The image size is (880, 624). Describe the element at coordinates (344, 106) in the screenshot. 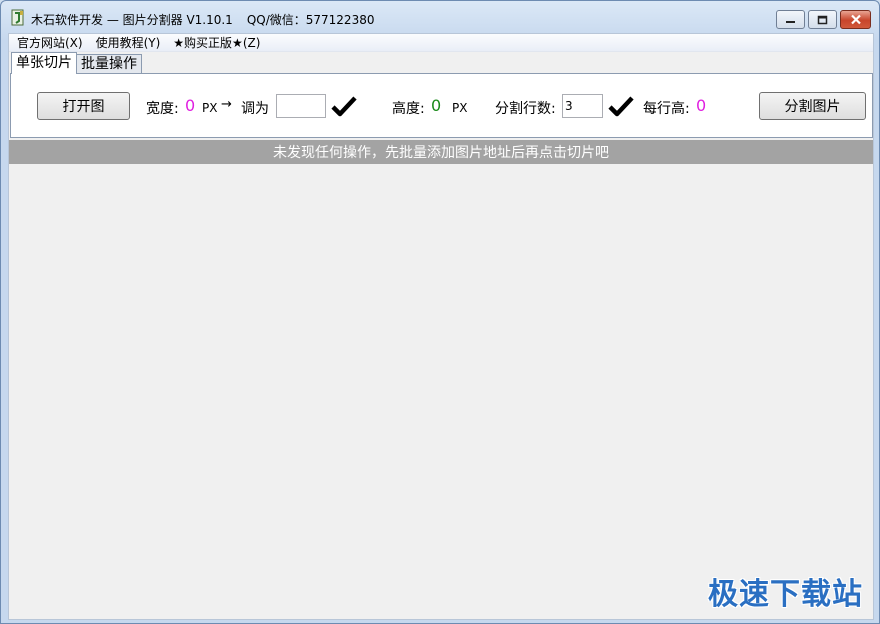

I see `confirm-width-icon` at that location.